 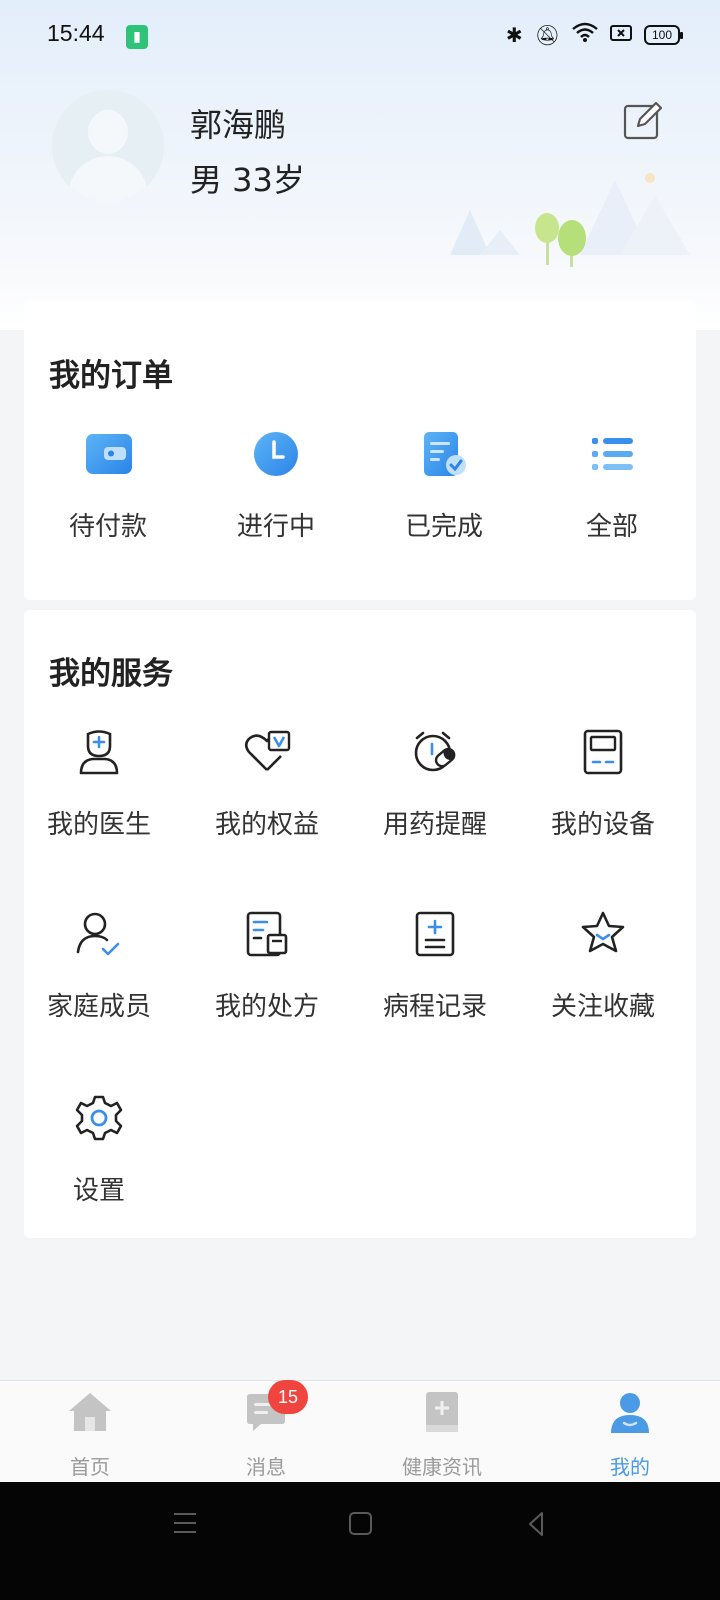 I want to click on edit-icon, so click(x=643, y=120).